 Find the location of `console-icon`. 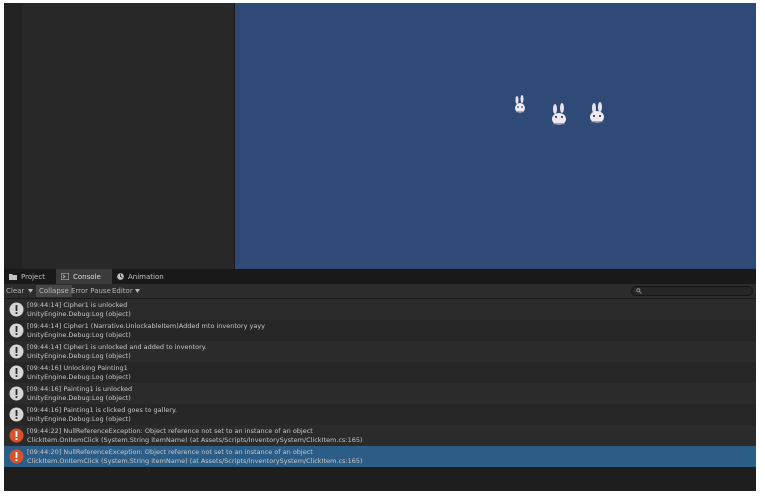

console-icon is located at coordinates (65, 276).